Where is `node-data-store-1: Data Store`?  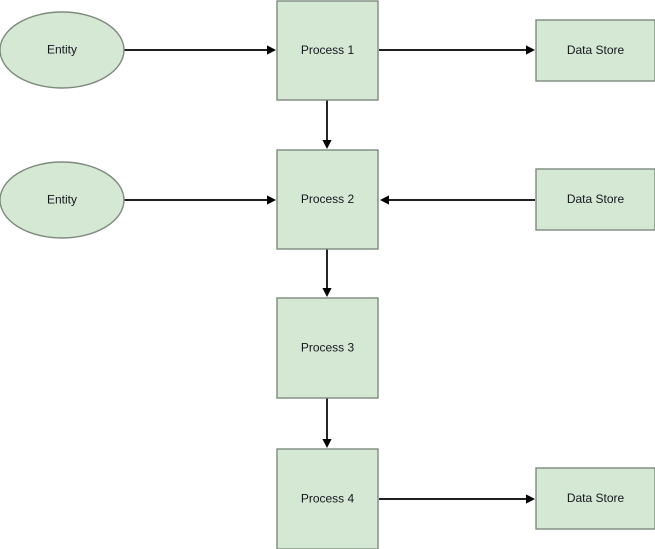 node-data-store-1: Data Store is located at coordinates (595, 50).